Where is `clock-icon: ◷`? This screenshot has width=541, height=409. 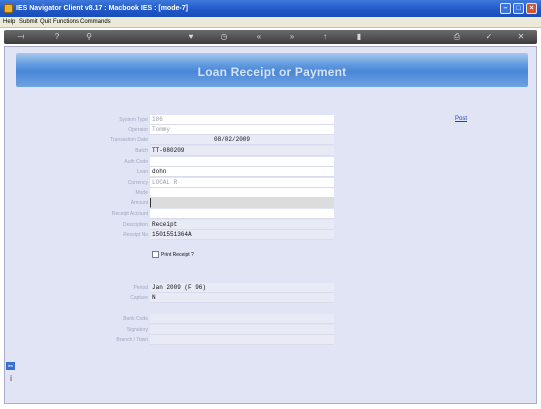 clock-icon: ◷ is located at coordinates (224, 37).